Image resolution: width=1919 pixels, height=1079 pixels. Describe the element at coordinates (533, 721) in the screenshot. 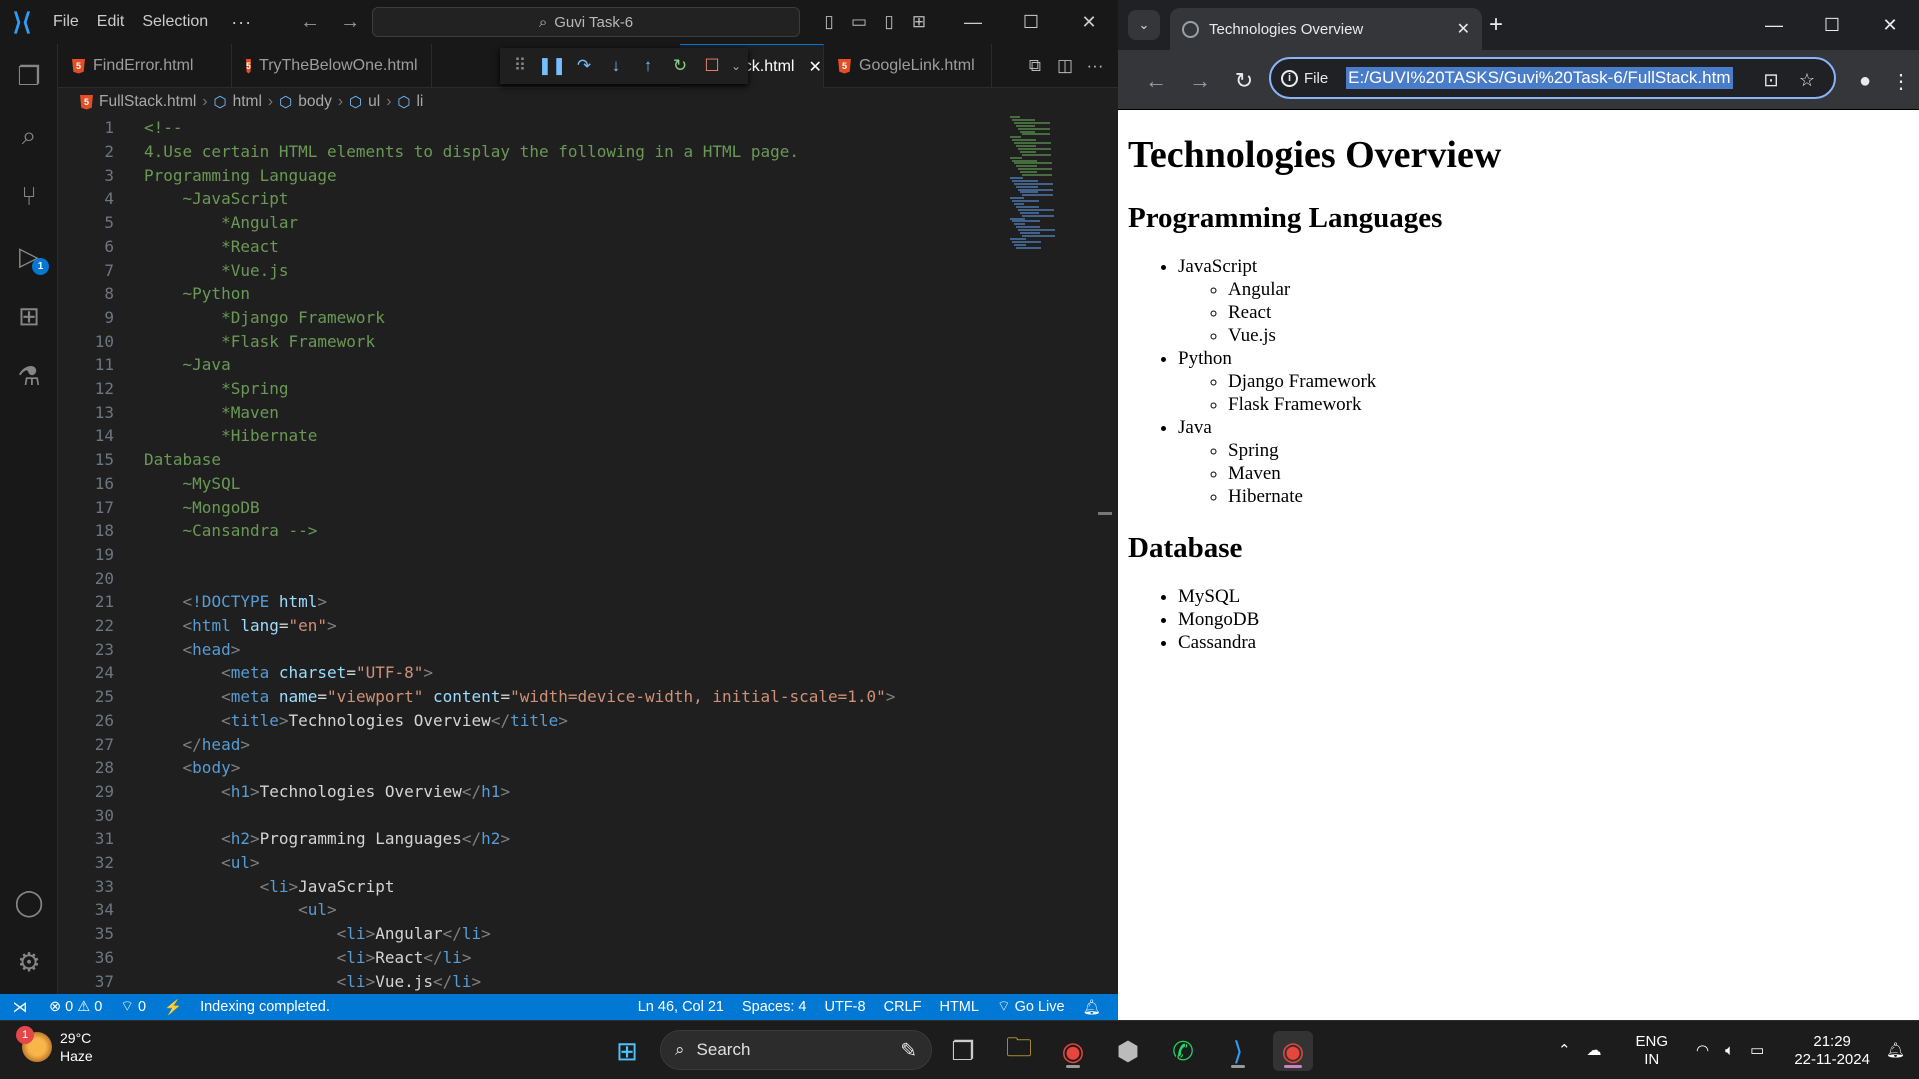

I see `code-line: 26 <title>Technologies Overview</title>` at that location.